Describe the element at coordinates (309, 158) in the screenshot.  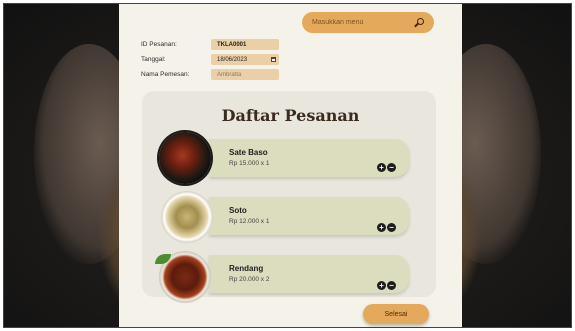
I see `order-item-sate-baso: Sate Baso Rp 15.000 x 1 + −` at that location.